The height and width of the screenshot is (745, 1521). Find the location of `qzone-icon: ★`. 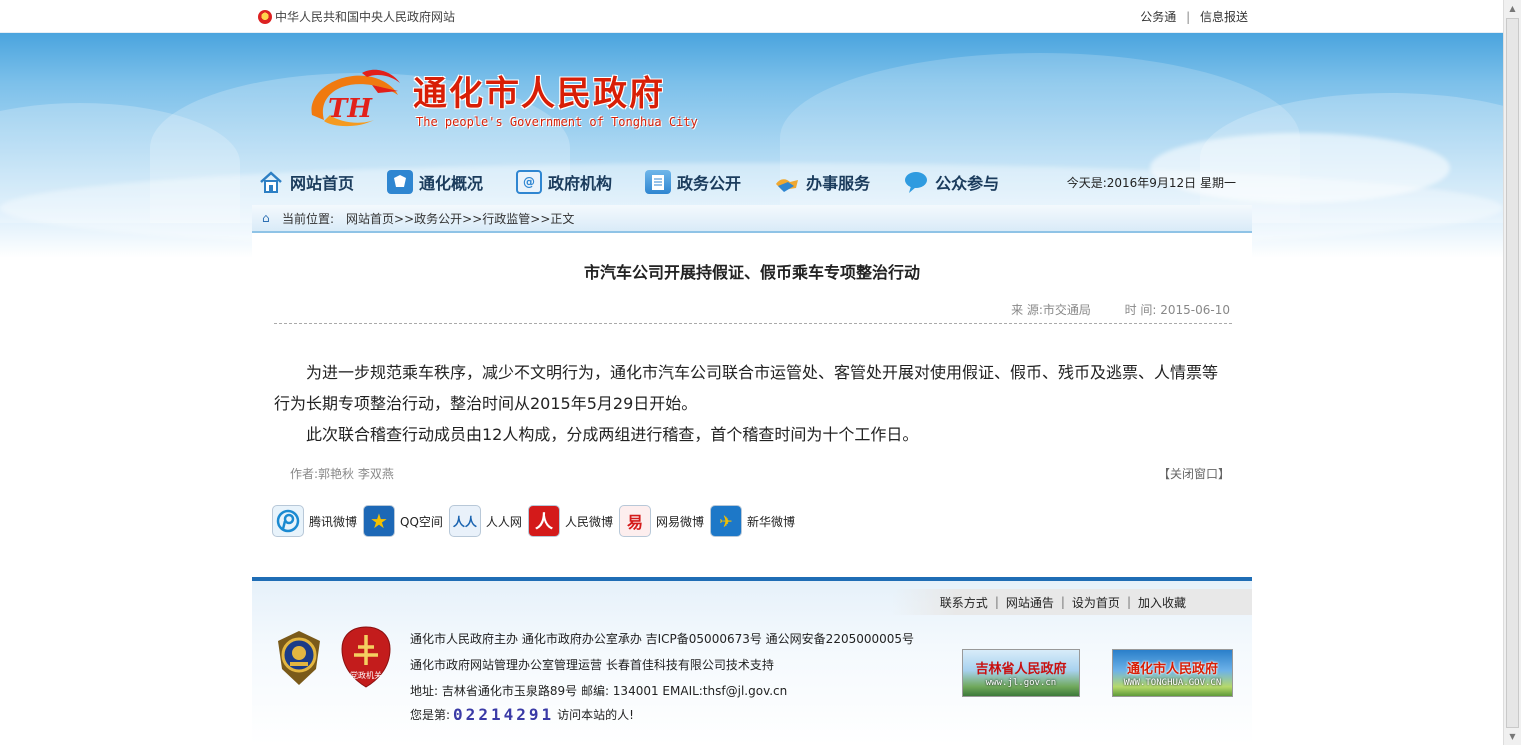

qzone-icon: ★ is located at coordinates (379, 521).